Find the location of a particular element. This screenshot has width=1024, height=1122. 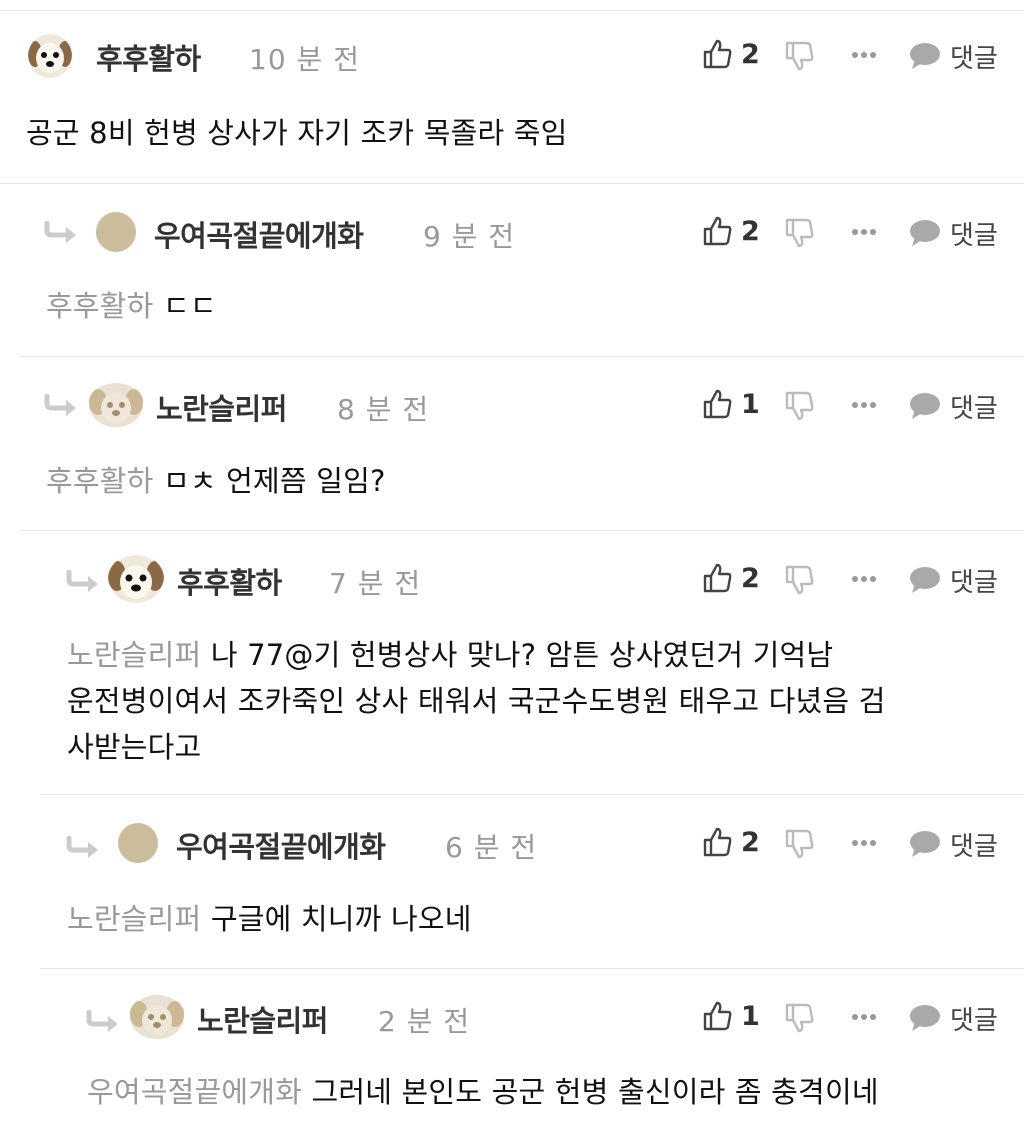

comment-body: 후후활하 ㅁㅊ 언제쯤 일임? is located at coordinates (216, 481).